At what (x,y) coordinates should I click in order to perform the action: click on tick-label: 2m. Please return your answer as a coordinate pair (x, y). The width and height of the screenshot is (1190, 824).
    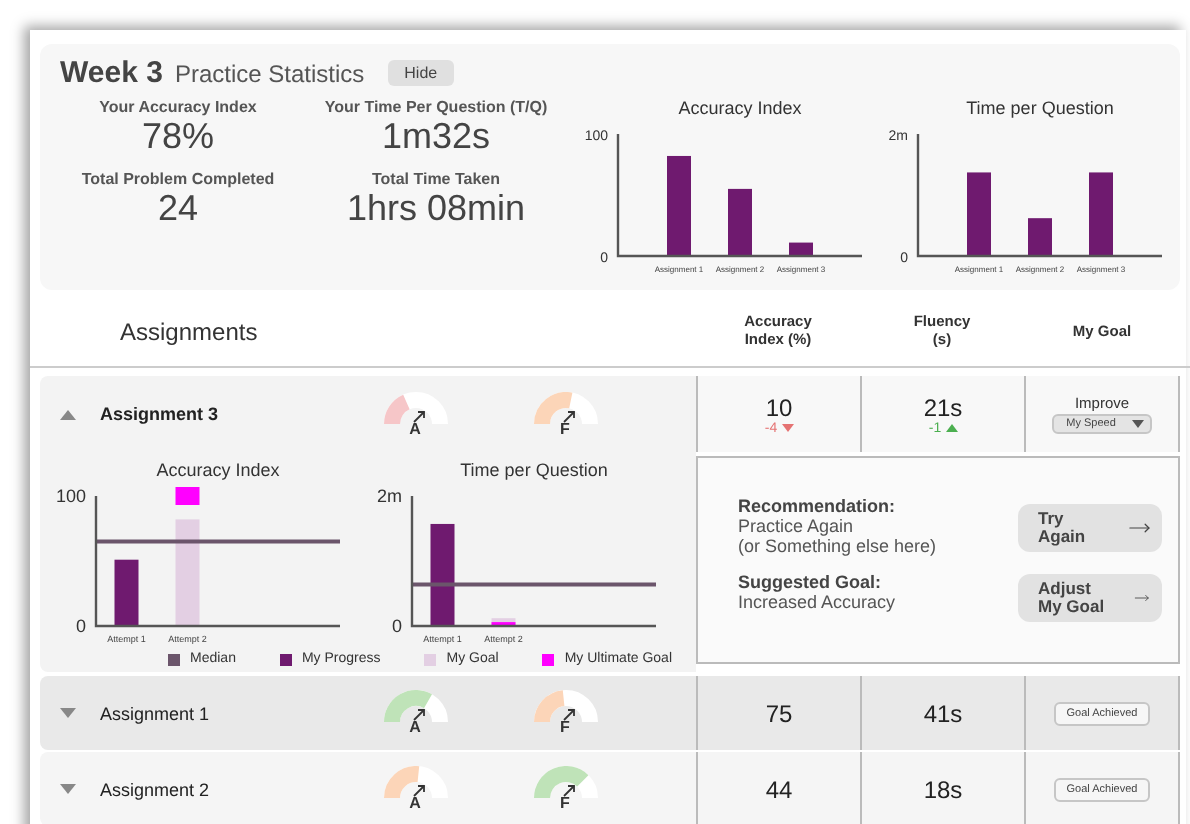
    Looking at the image, I should click on (389, 496).